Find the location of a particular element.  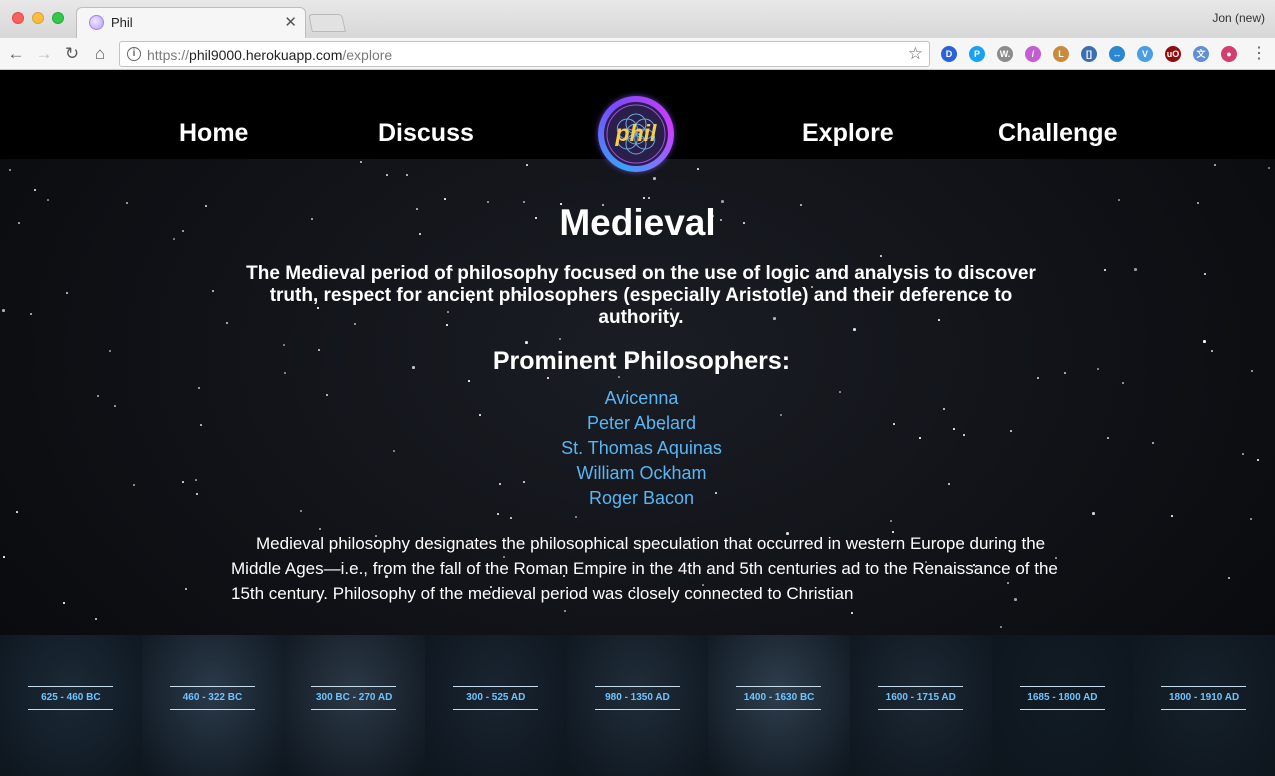

era-tile: 980 - 1350 AD is located at coordinates (637, 705).